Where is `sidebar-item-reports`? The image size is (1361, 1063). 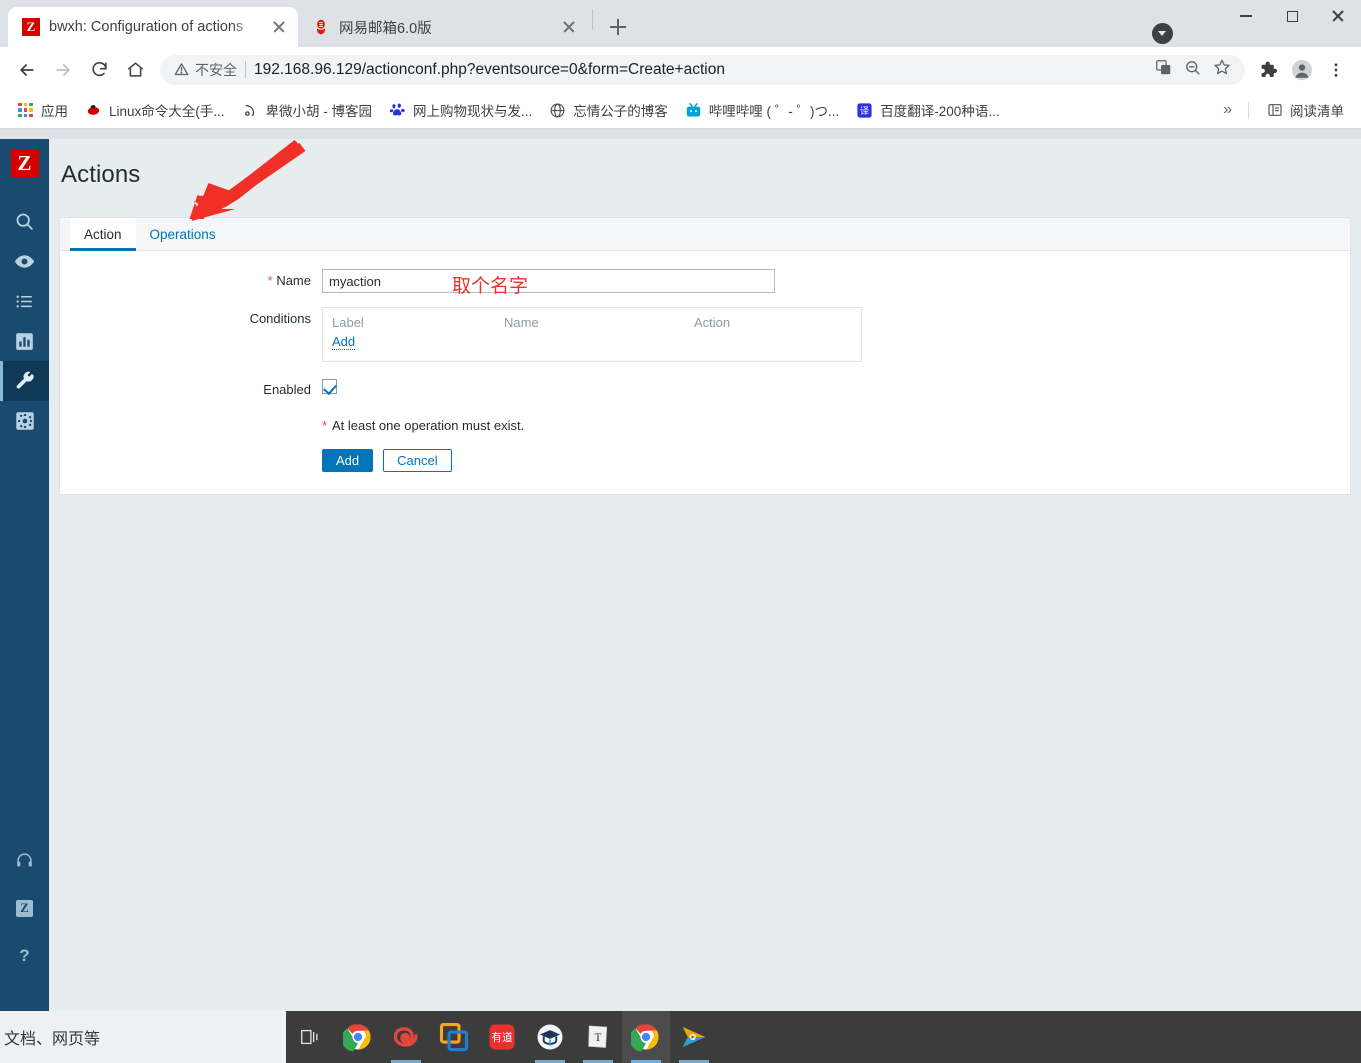 sidebar-item-reports is located at coordinates (24, 341).